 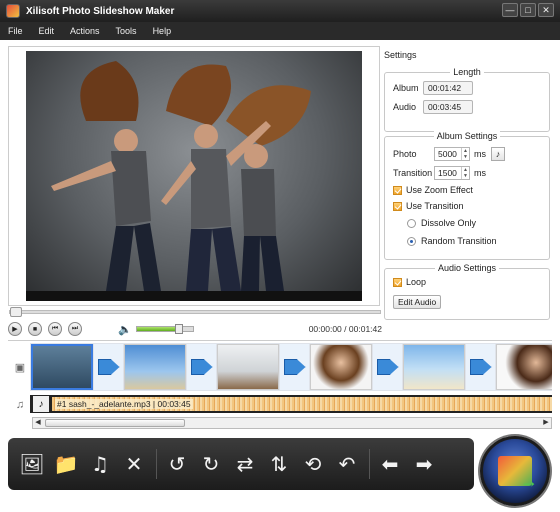 What do you see at coordinates (467, 268) in the screenshot?
I see `audio-settings-title: Audio Settings` at bounding box center [467, 268].